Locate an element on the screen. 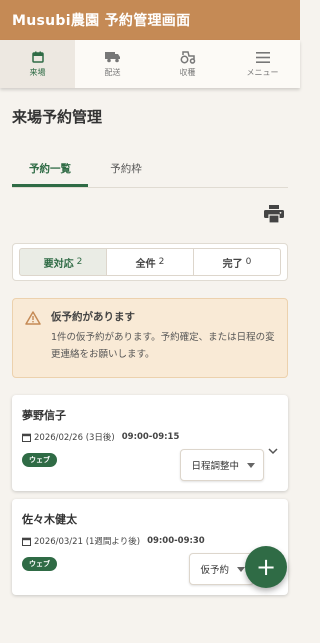 Image resolution: width=320 pixels, height=643 pixels. tab-reservation-list: 予約一覧 is located at coordinates (50, 169).